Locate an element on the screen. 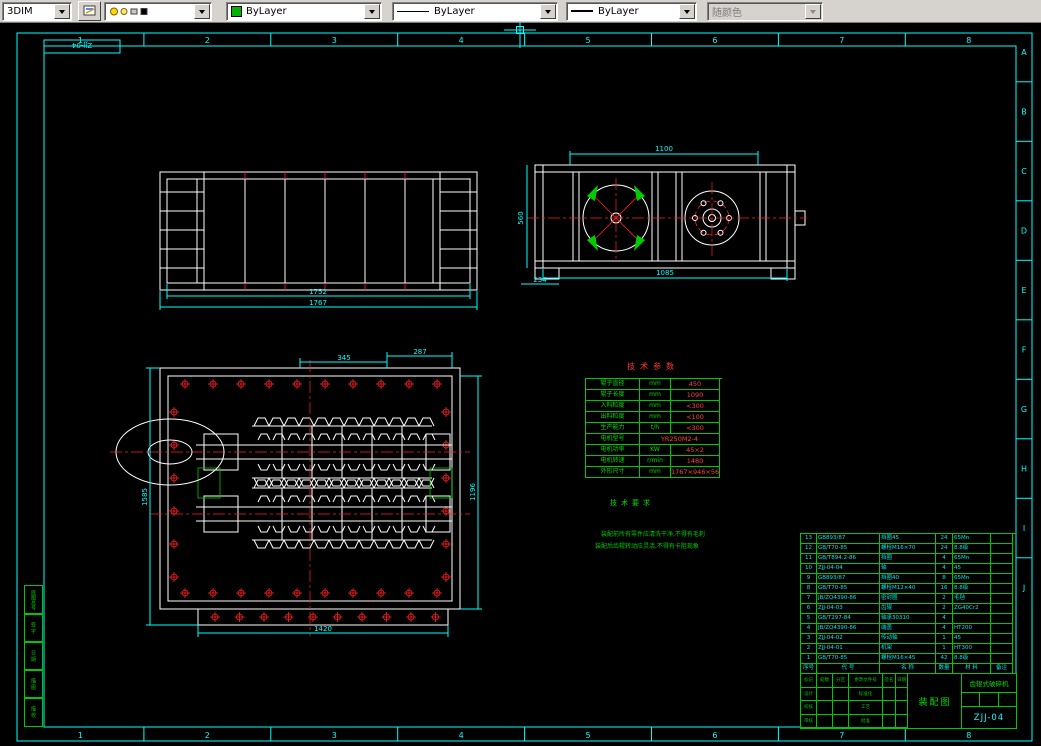  margin-box: 底图总号 is located at coordinates (33, 600).